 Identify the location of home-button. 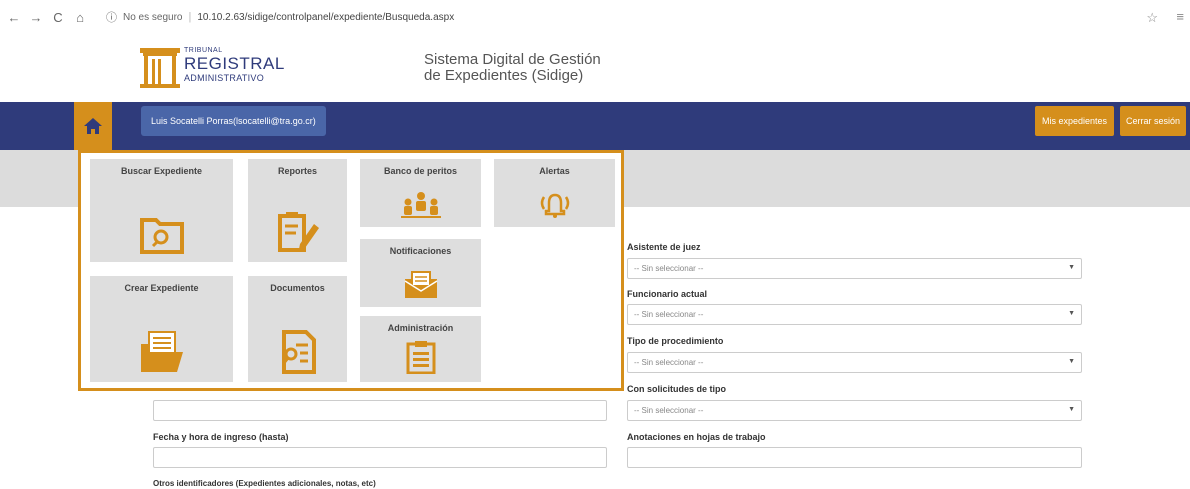
(93, 126).